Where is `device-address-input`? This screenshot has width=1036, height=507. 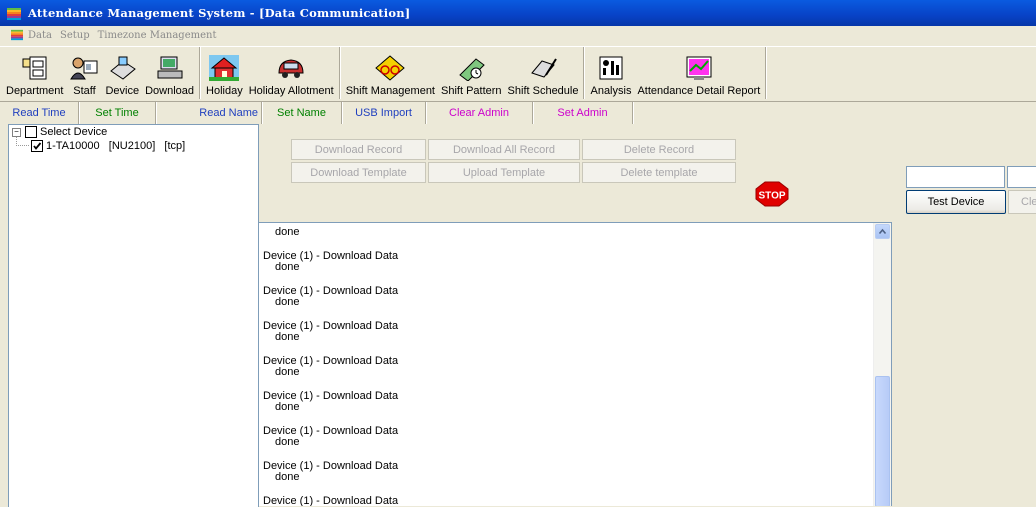
device-address-input is located at coordinates (955, 177).